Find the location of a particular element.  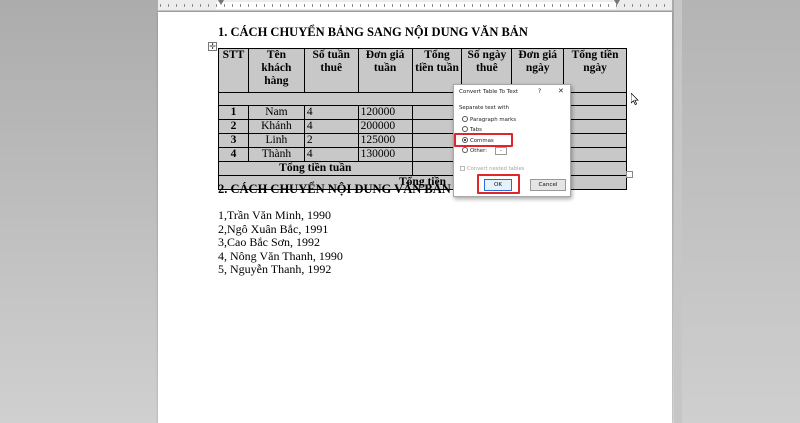

commas-highlight-box is located at coordinates (483, 140).